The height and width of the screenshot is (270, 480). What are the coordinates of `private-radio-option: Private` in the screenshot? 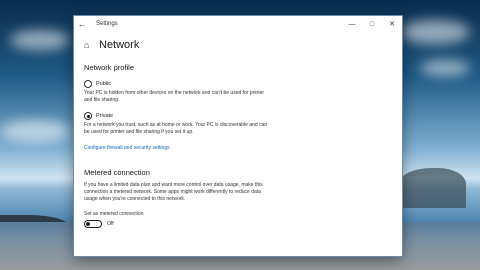 It's located at (238, 116).